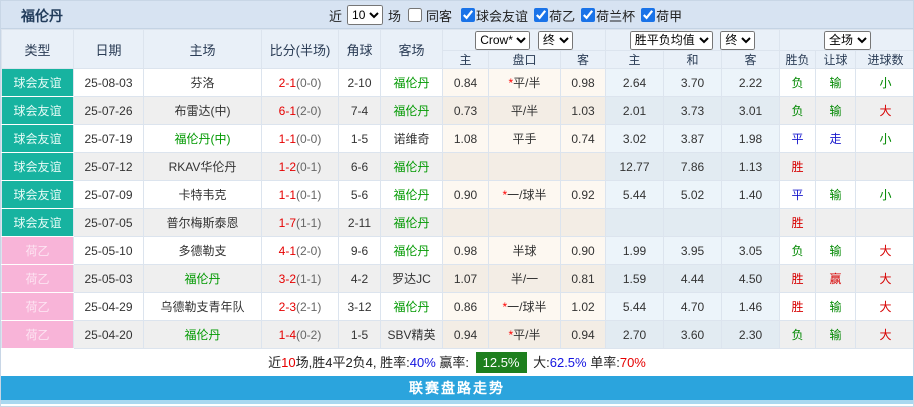  What do you see at coordinates (836, 166) in the screenshot?
I see `handicap-result-cell` at bounding box center [836, 166].